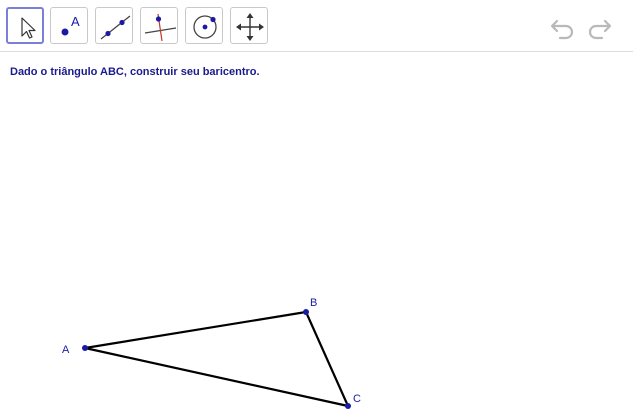 This screenshot has width=633, height=409. What do you see at coordinates (75, 21) in the screenshot?
I see `point-tool-label: A` at bounding box center [75, 21].